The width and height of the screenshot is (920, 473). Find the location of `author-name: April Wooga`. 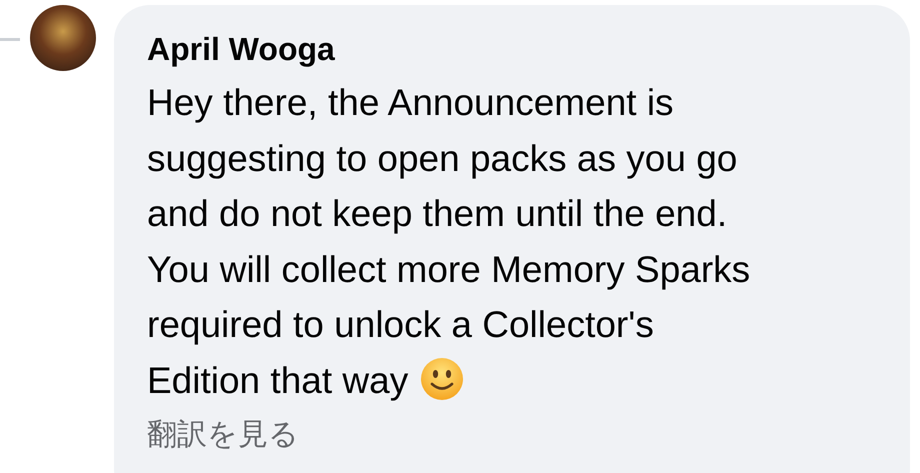

author-name: April Wooga is located at coordinates (518, 49).